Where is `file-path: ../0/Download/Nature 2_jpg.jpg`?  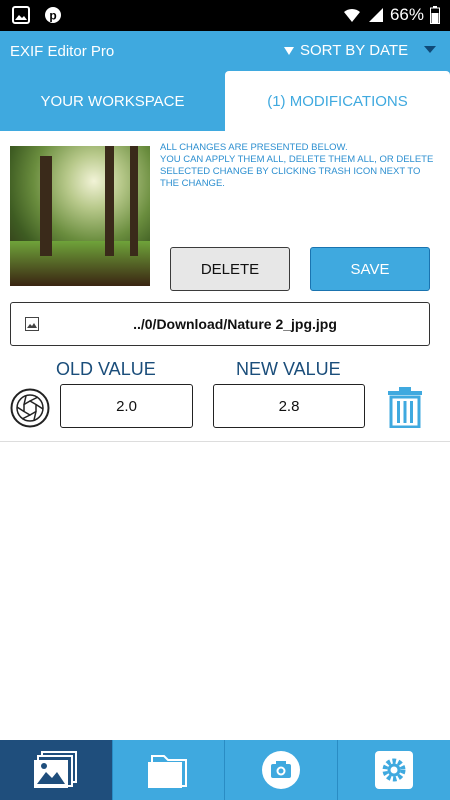 file-path: ../0/Download/Nature 2_jpg.jpg is located at coordinates (235, 324).